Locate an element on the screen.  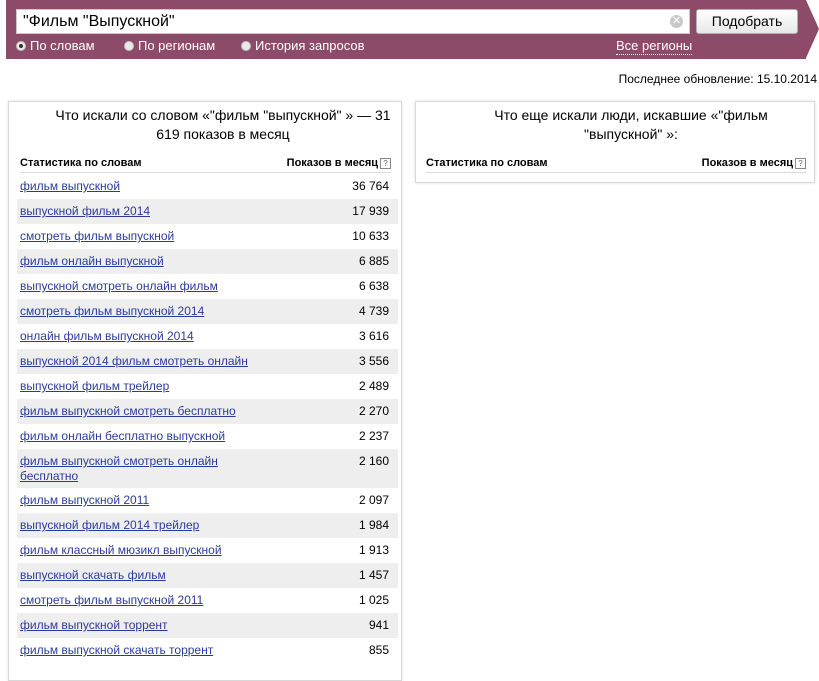
table-row: смотреть фильм выпускной 2014 4 739 is located at coordinates (207, 311).